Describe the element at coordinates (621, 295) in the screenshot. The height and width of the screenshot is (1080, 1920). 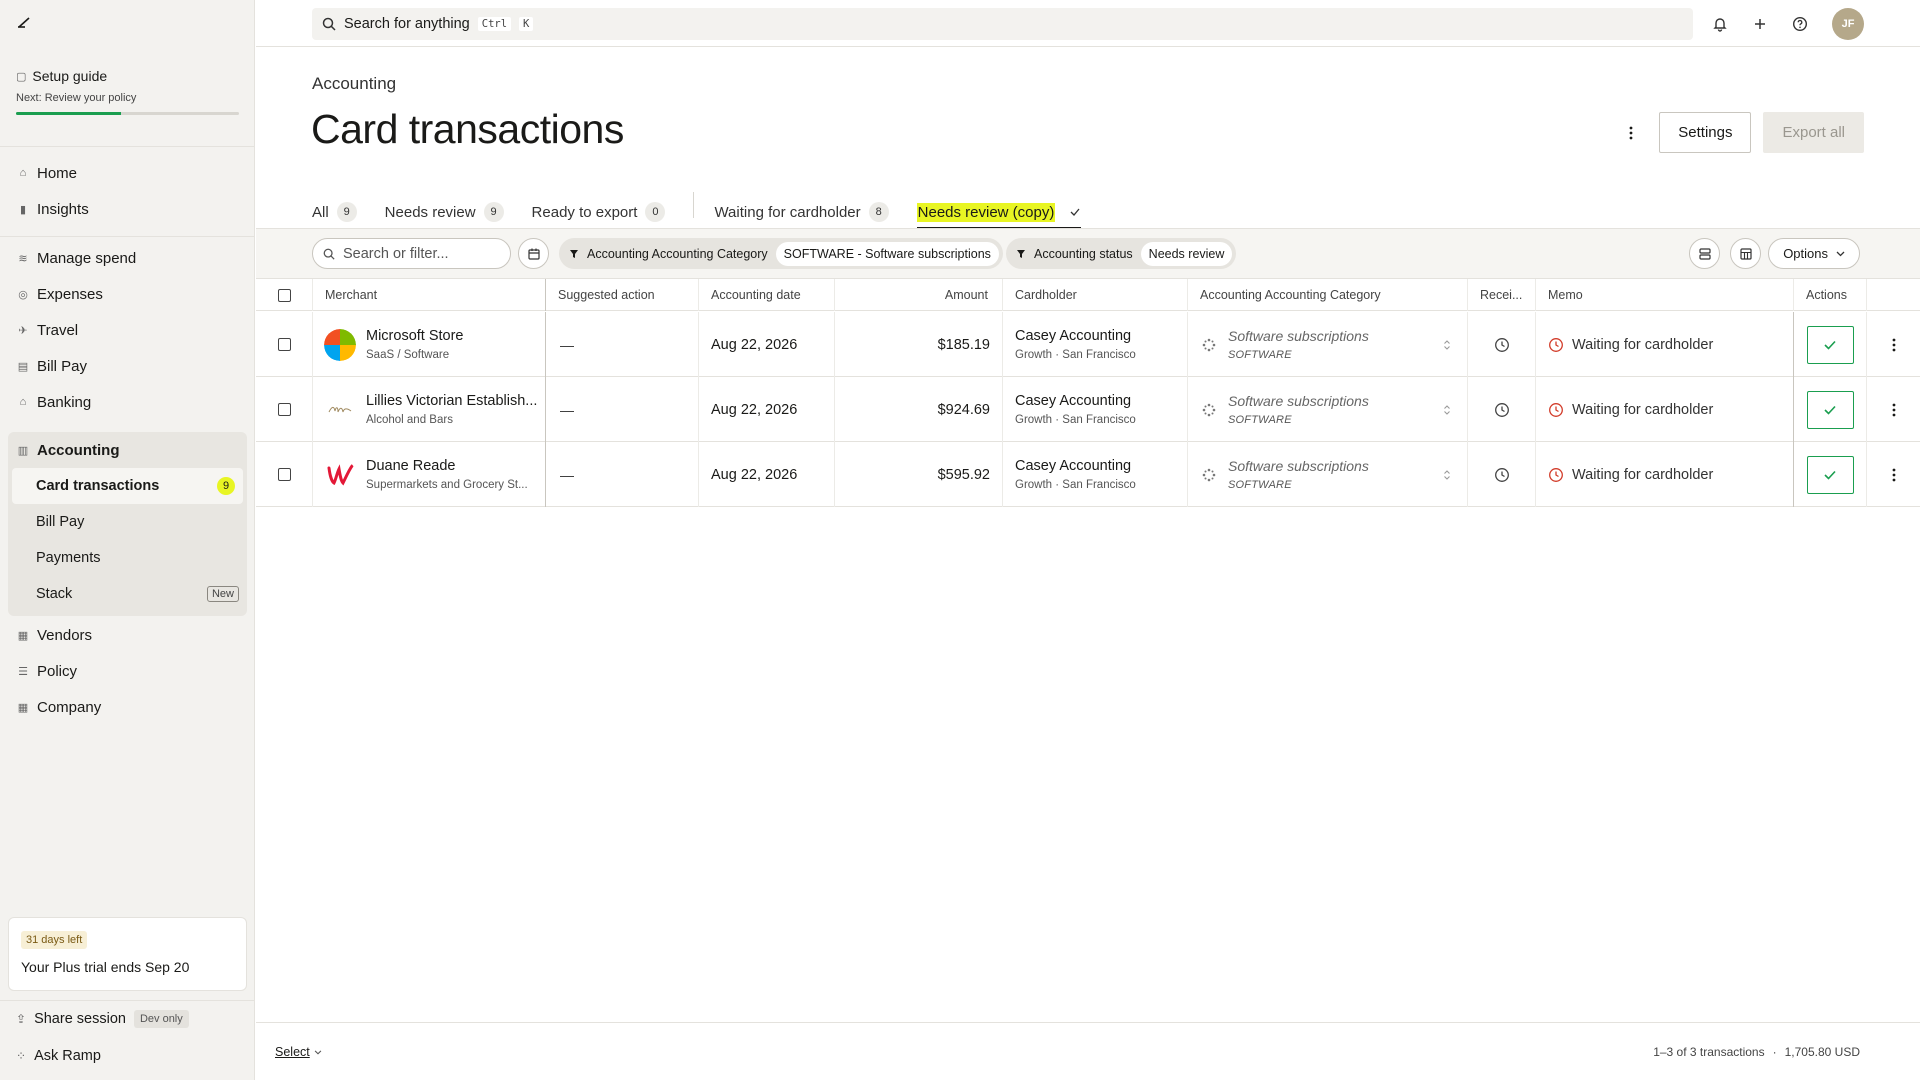
I see `column-header-suggested-action: Suggested action` at that location.